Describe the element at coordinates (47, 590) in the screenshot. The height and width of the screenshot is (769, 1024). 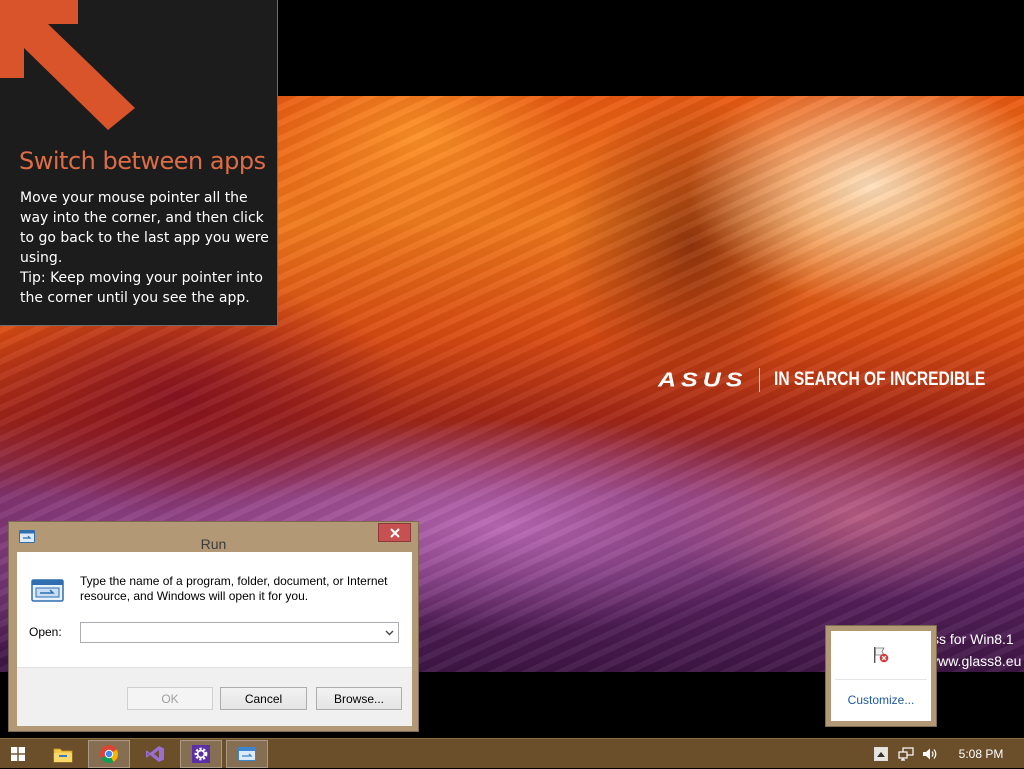
I see `run-program-icon` at that location.